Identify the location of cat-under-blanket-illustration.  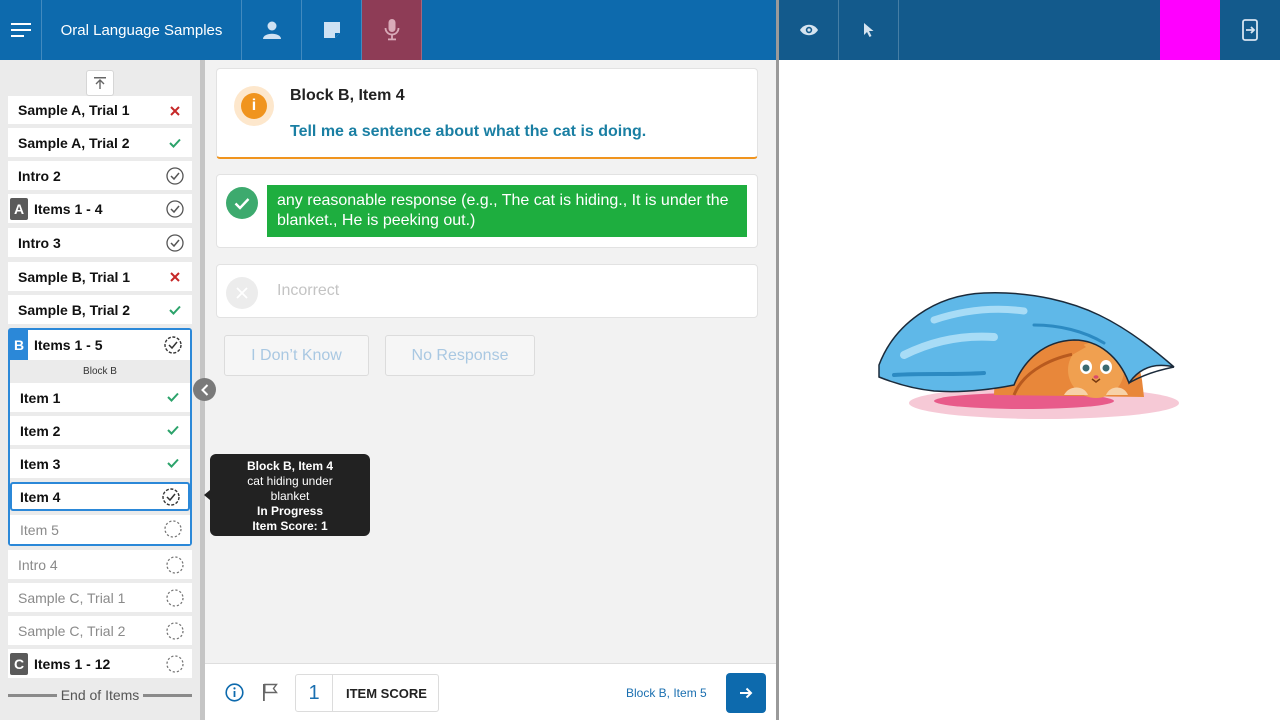
(1028, 355).